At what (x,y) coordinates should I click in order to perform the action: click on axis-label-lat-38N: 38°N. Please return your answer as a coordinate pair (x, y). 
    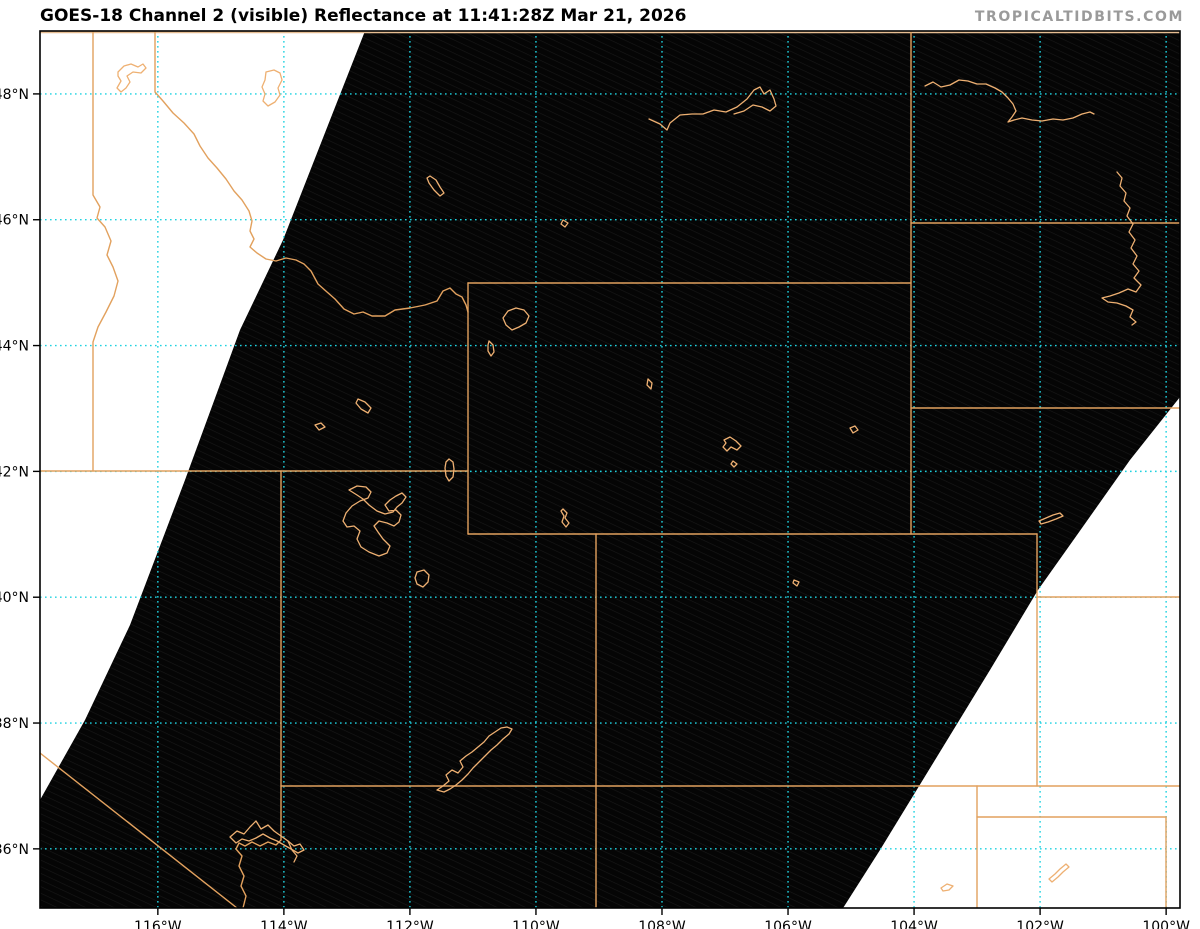
    Looking at the image, I should click on (14, 724).